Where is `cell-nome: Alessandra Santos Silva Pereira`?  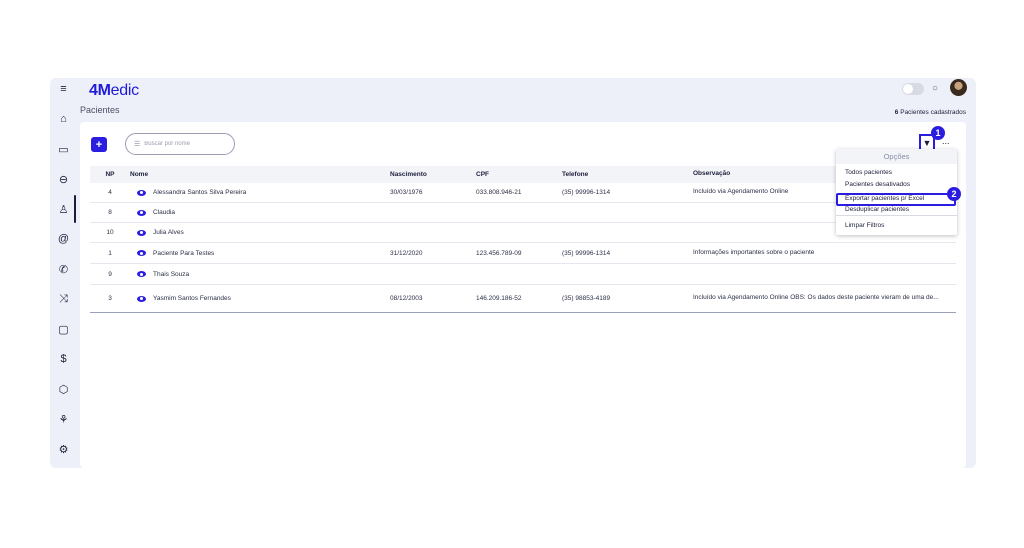
cell-nome: Alessandra Santos Silva Pereira is located at coordinates (200, 192).